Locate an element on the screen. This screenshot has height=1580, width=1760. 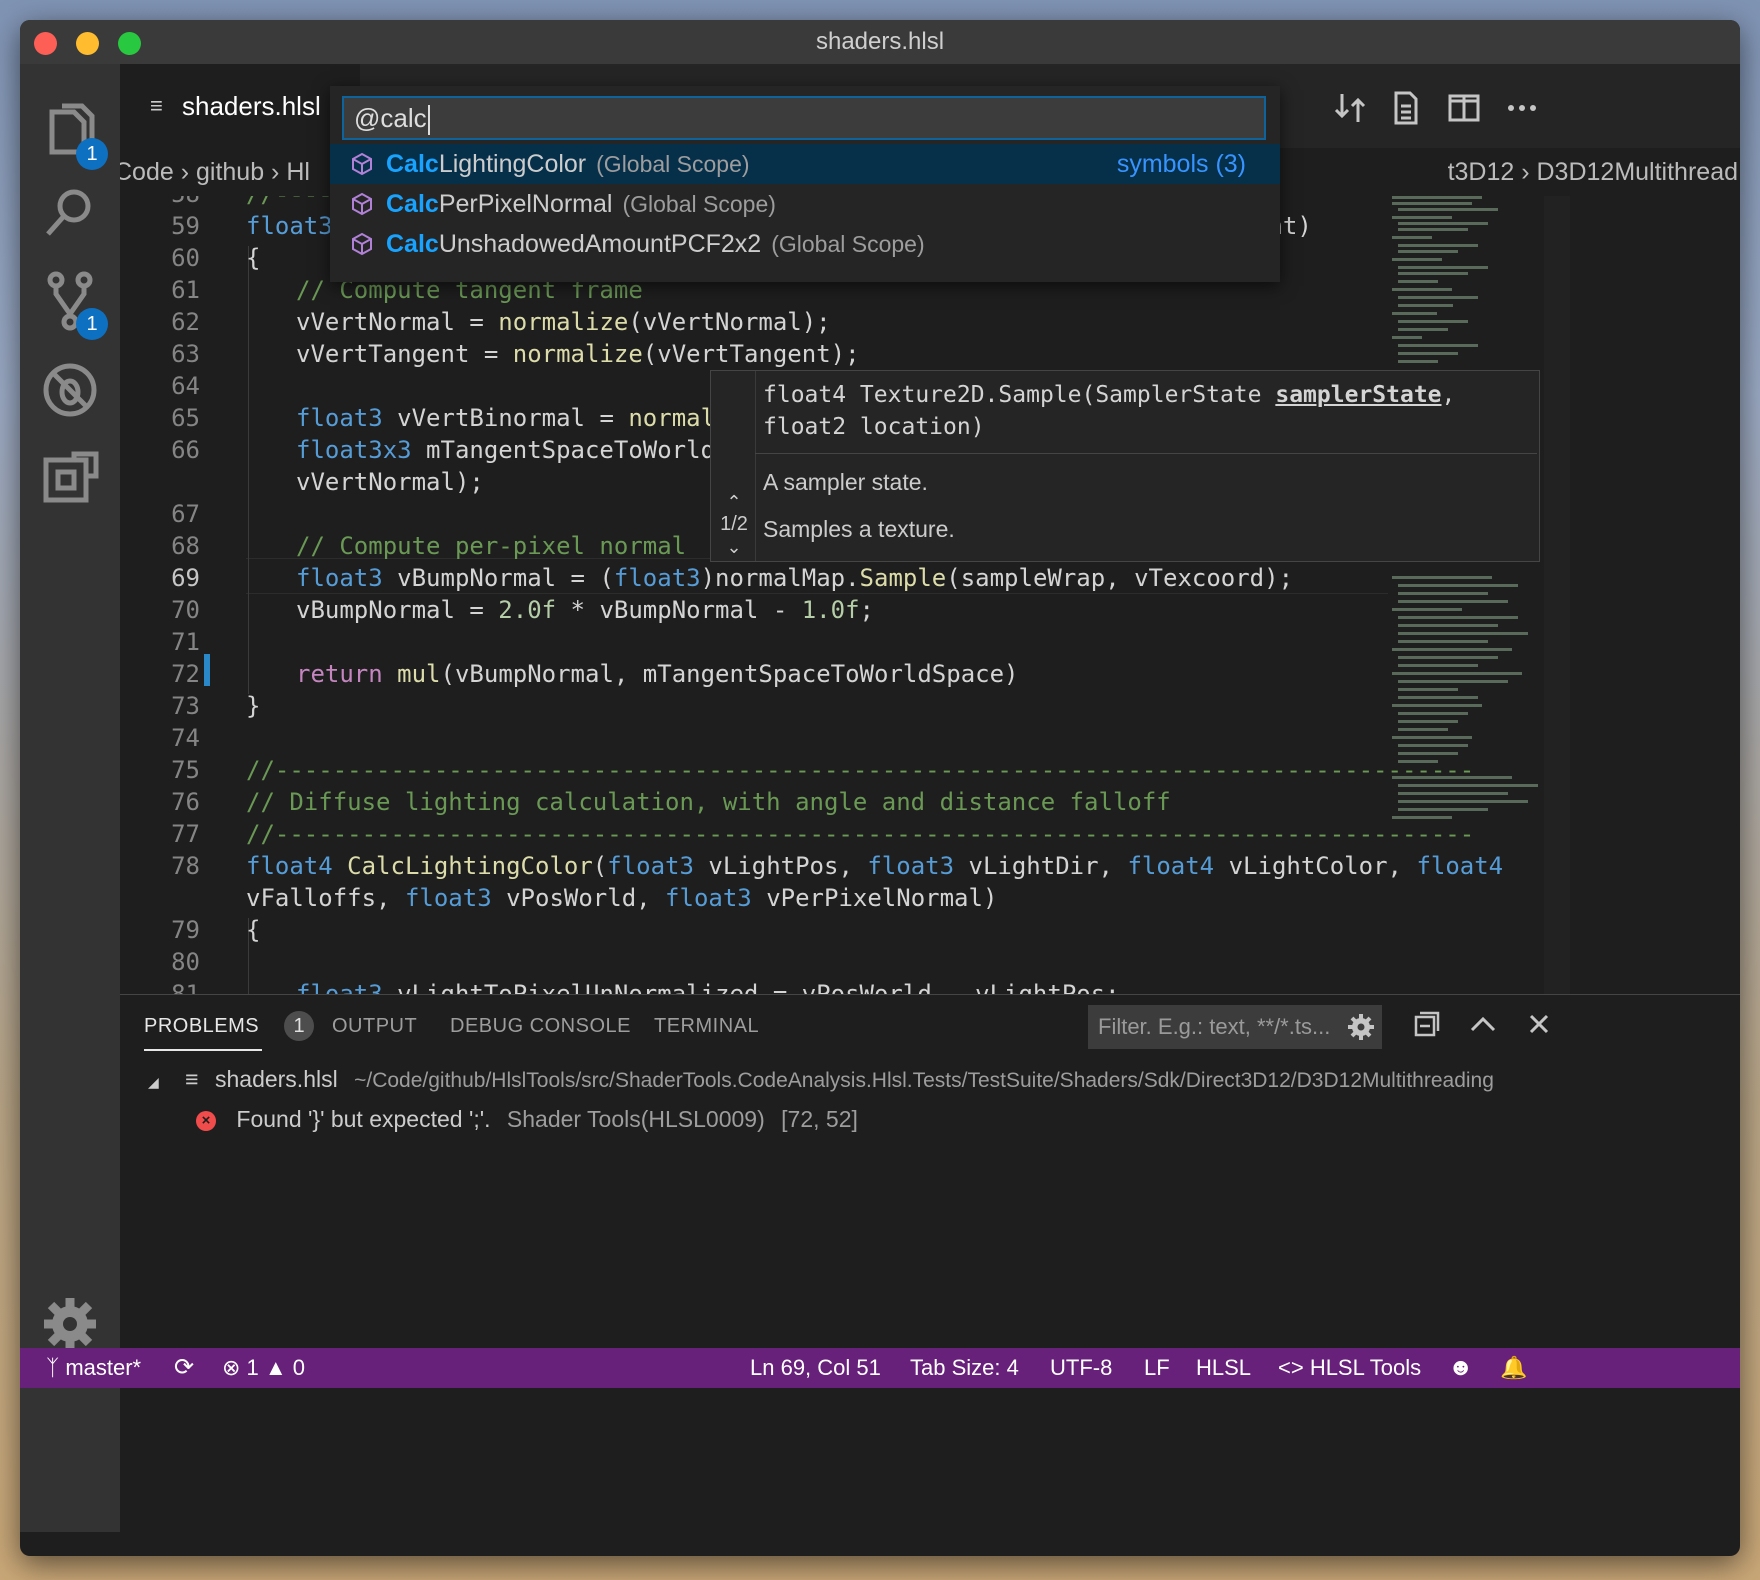
chevron-down-icon: ⌄ is located at coordinates (734, 547).